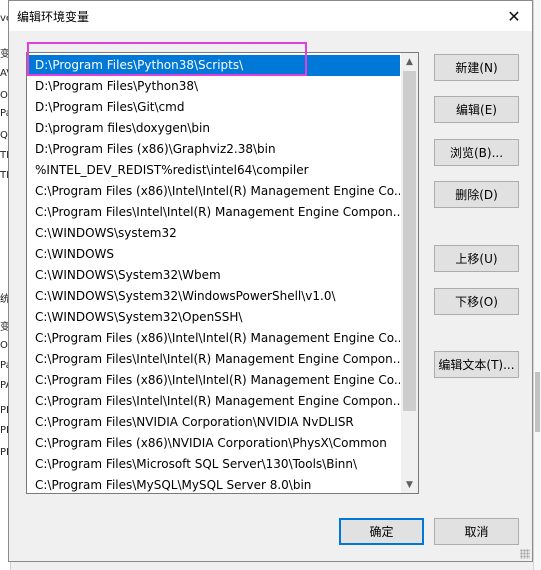  What do you see at coordinates (537, 402) in the screenshot?
I see `background-scrollbar-thumb` at bounding box center [537, 402].